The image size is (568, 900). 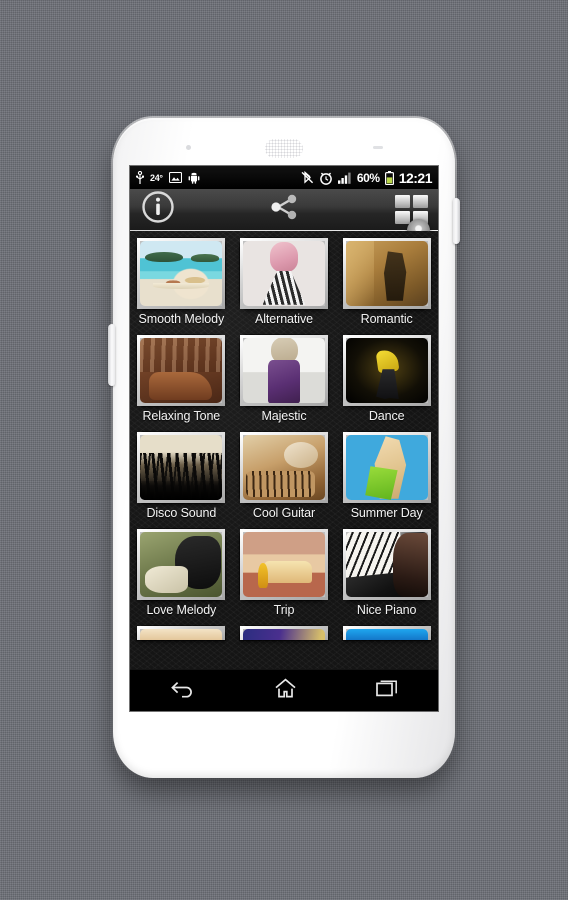 What do you see at coordinates (181, 513) in the screenshot?
I see `list-item-label: Disco Sound` at bounding box center [181, 513].